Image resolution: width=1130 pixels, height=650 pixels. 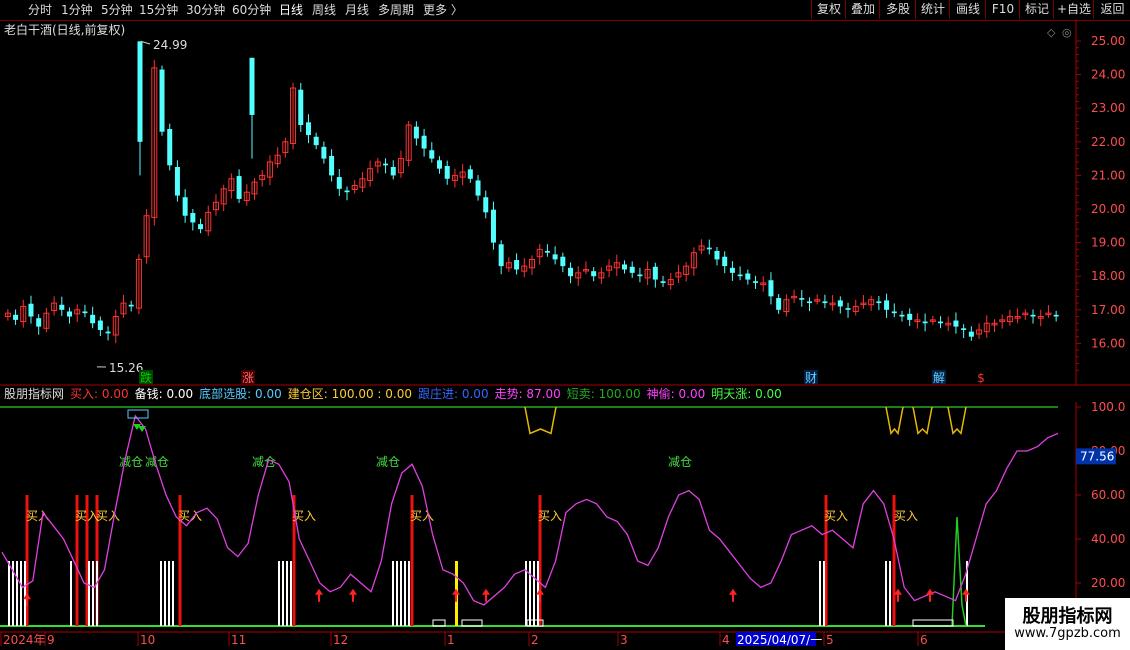 I want to click on price-axis-label: 19.00, so click(x=1108, y=243).